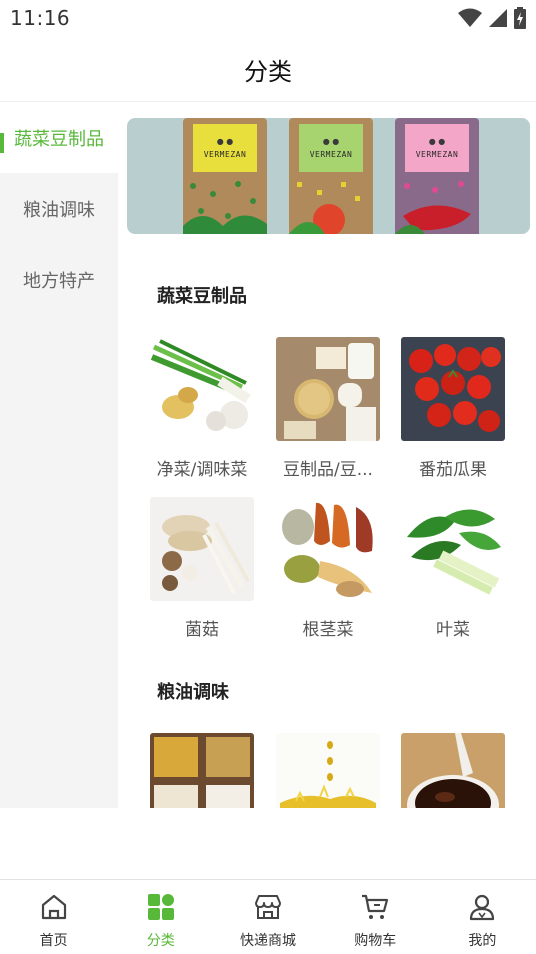 This screenshot has width=536, height=954. What do you see at coordinates (202, 630) in the screenshot?
I see `category-item-label: 菌菇` at bounding box center [202, 630].